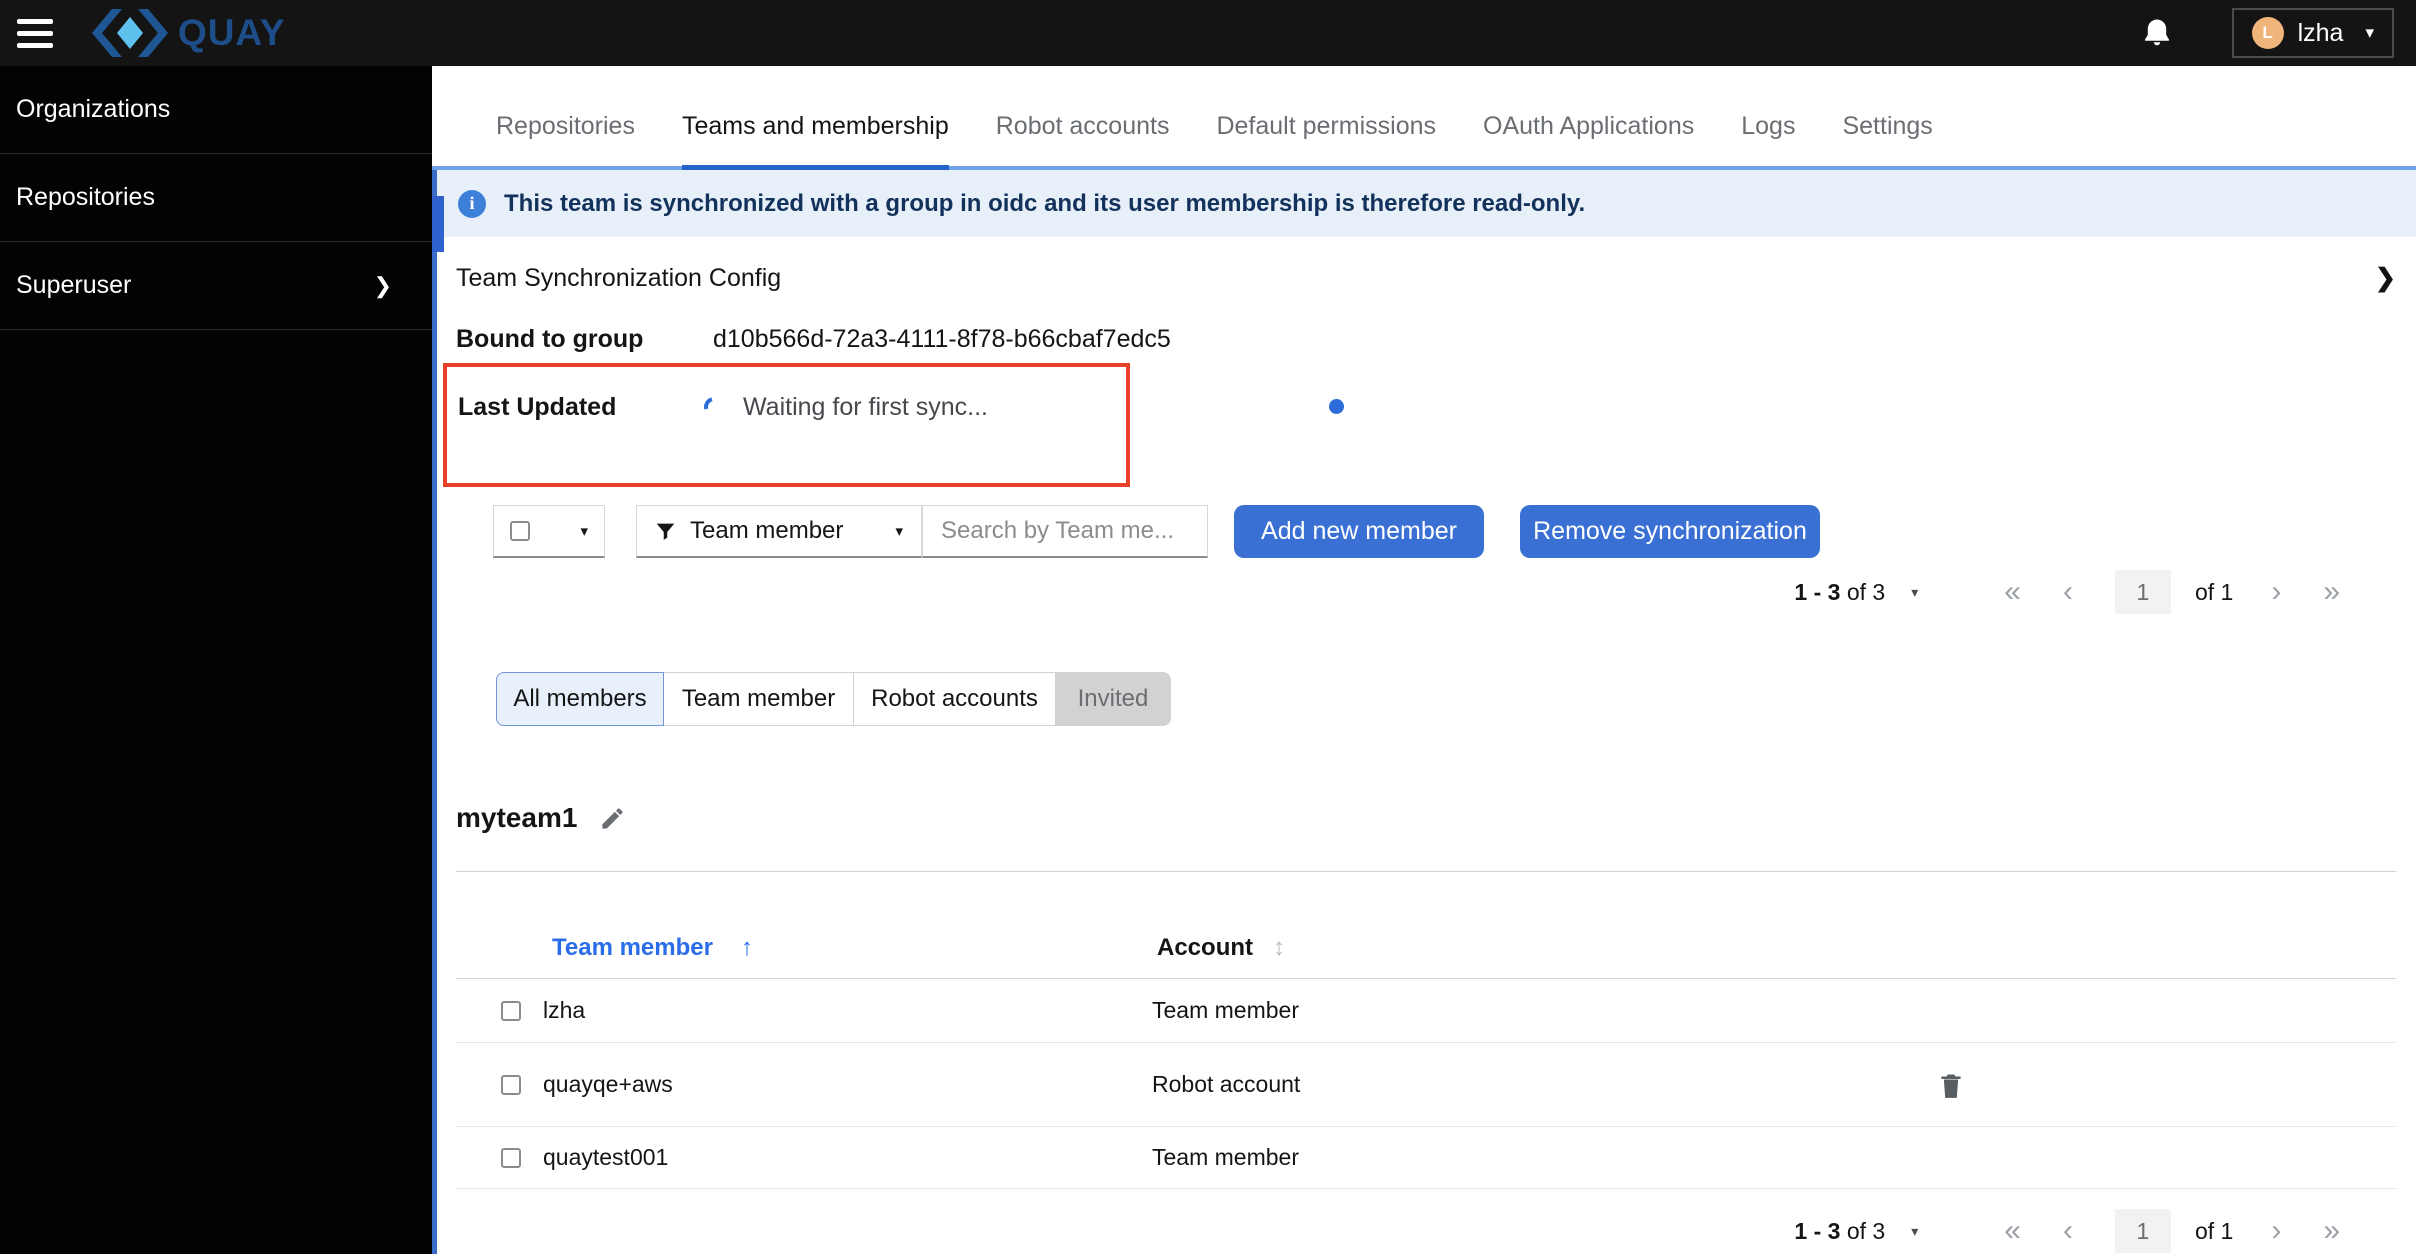 This screenshot has width=2416, height=1254. I want to click on tab-repositories: Repositories, so click(565, 141).